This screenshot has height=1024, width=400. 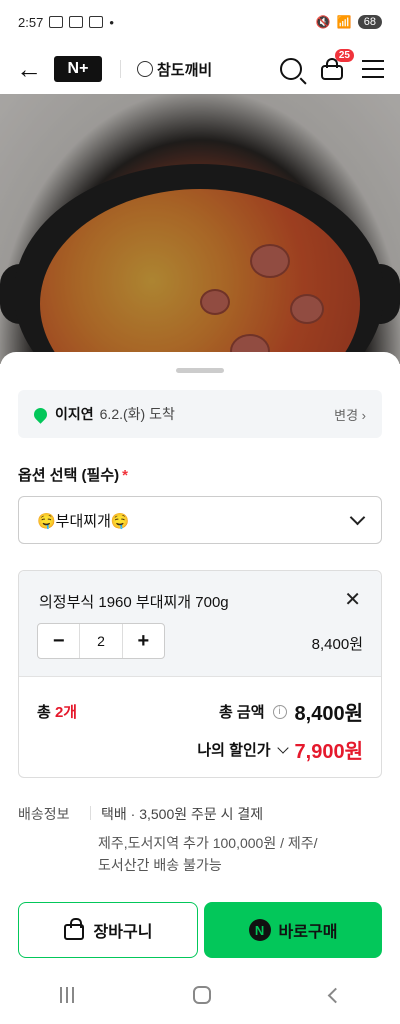 What do you see at coordinates (145, 69) in the screenshot?
I see `brand-logo-icon` at bounding box center [145, 69].